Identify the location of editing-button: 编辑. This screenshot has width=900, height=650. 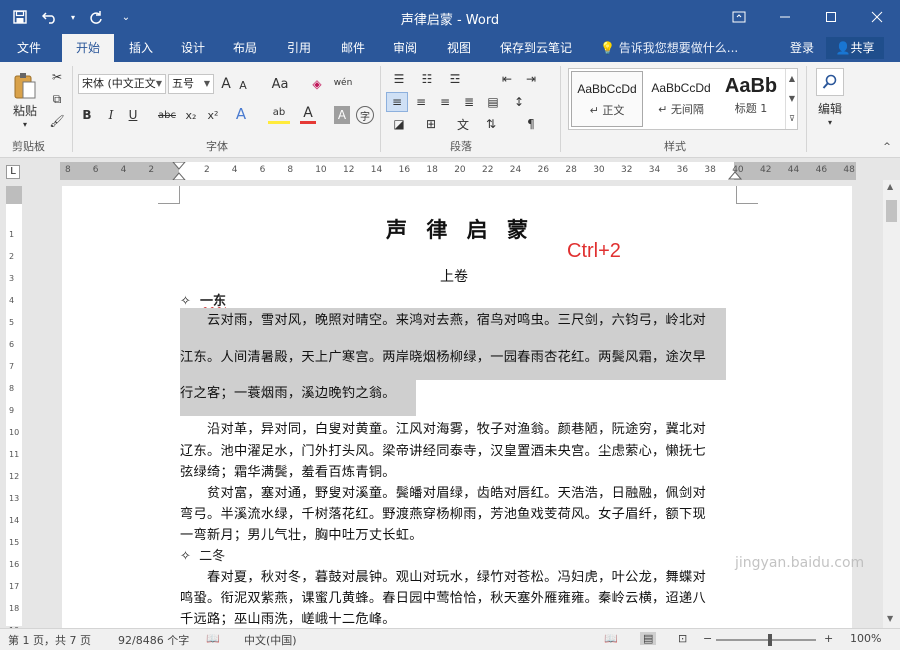
(830, 108).